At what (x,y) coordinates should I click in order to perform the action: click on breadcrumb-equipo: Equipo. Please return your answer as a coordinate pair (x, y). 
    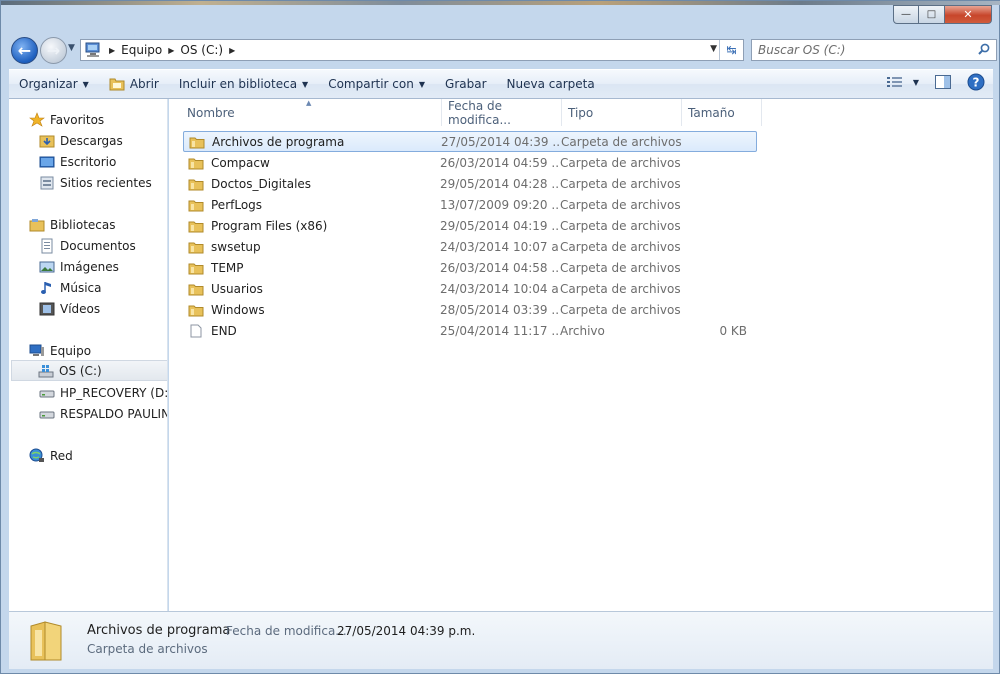
    Looking at the image, I should click on (141, 50).